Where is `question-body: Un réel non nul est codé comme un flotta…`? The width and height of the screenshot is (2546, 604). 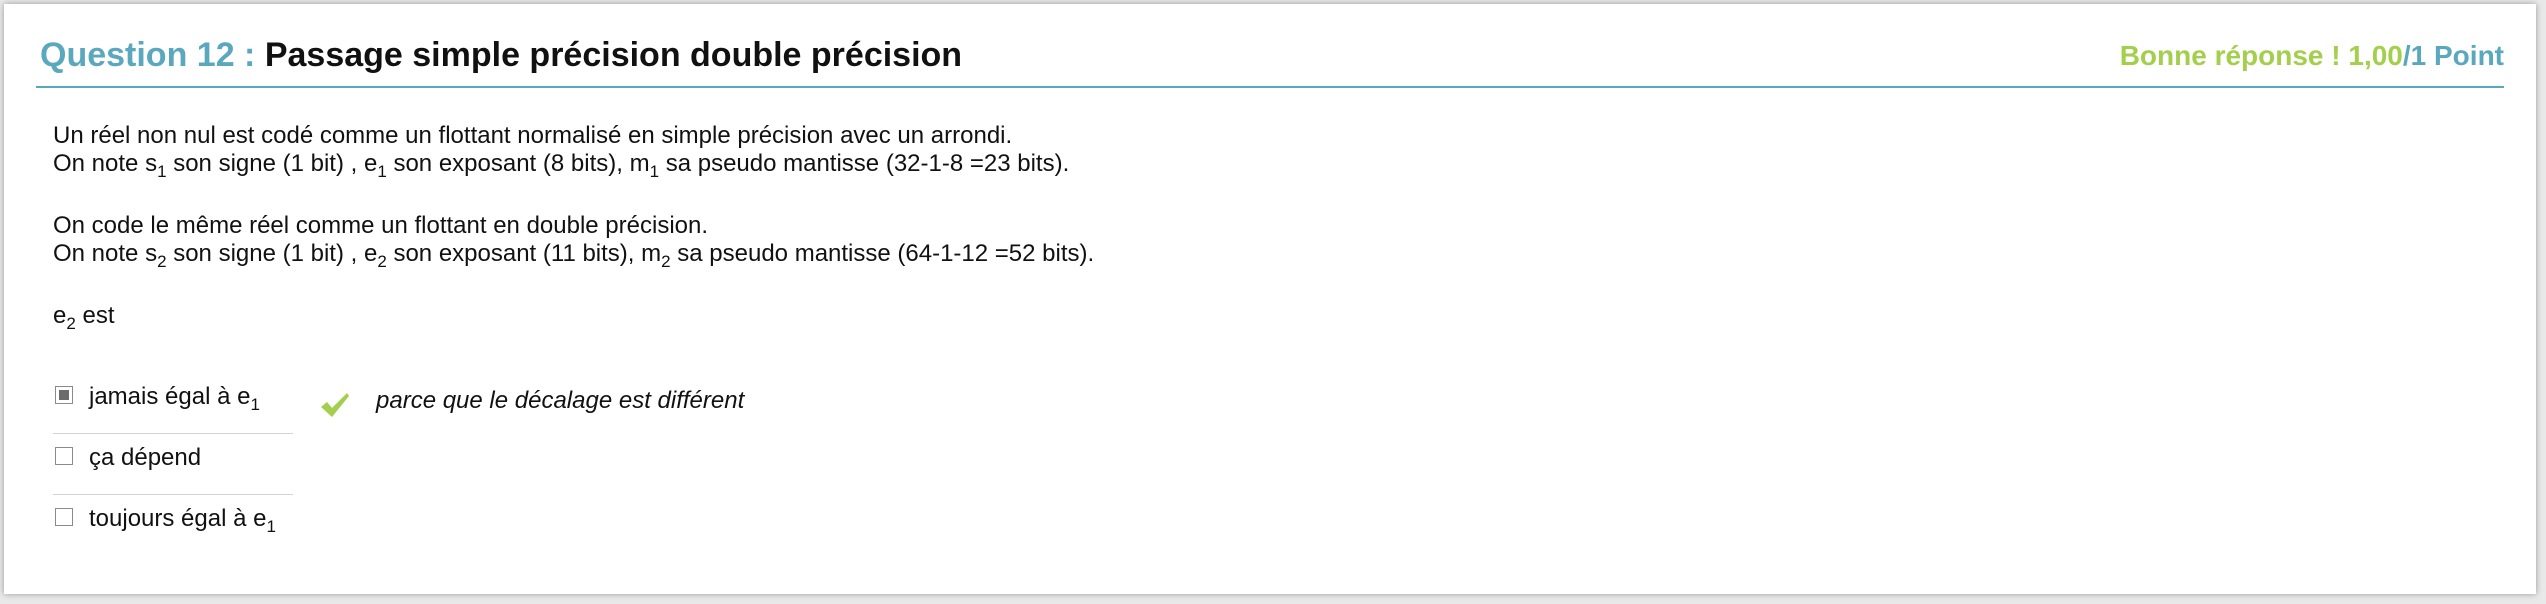 question-body: Un réel non nul est codé comme un flotta… is located at coordinates (574, 227).